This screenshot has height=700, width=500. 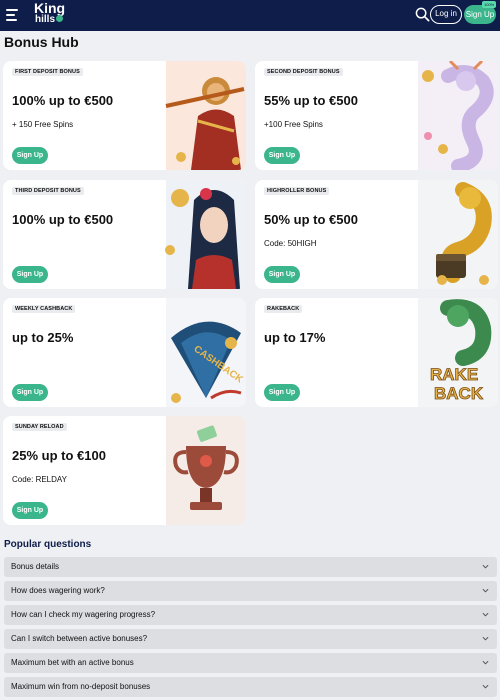 What do you see at coordinates (283, 309) in the screenshot?
I see `card-tag: RAKEBACK` at bounding box center [283, 309].